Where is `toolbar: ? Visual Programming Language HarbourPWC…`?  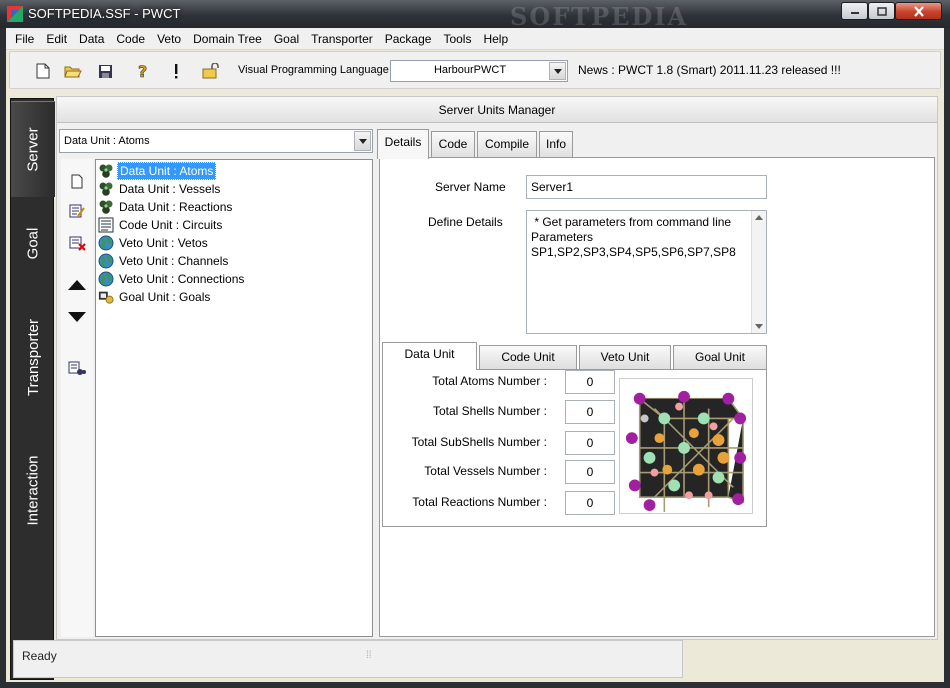
toolbar: ? Visual Programming Language HarbourPWC… is located at coordinates (475, 70).